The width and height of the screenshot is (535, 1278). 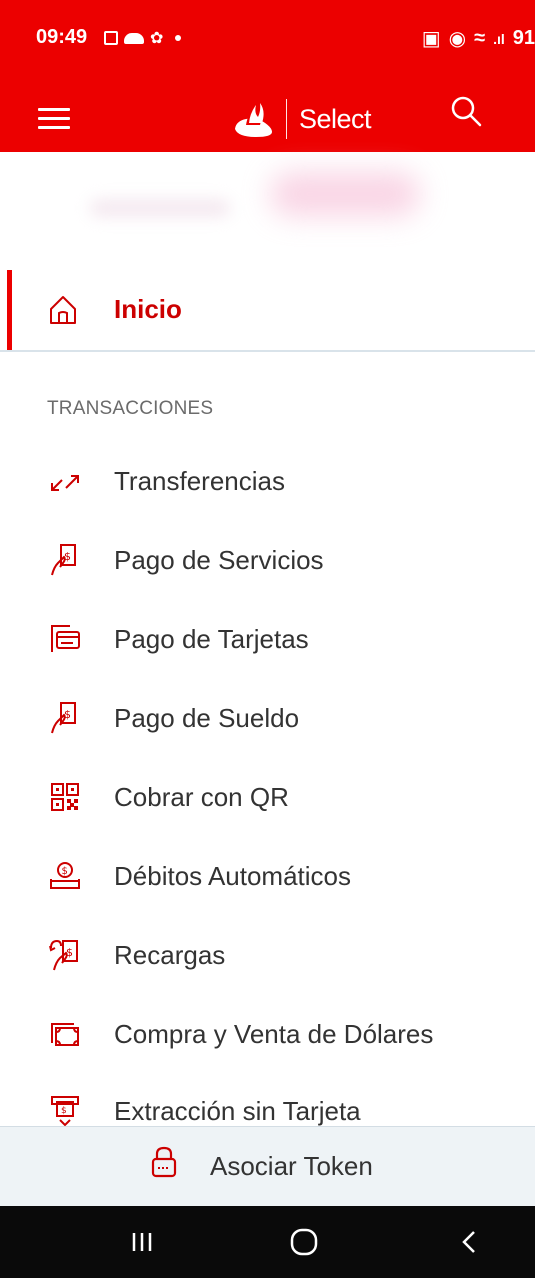 I want to click on brand-logo: Select, so click(x=302, y=119).